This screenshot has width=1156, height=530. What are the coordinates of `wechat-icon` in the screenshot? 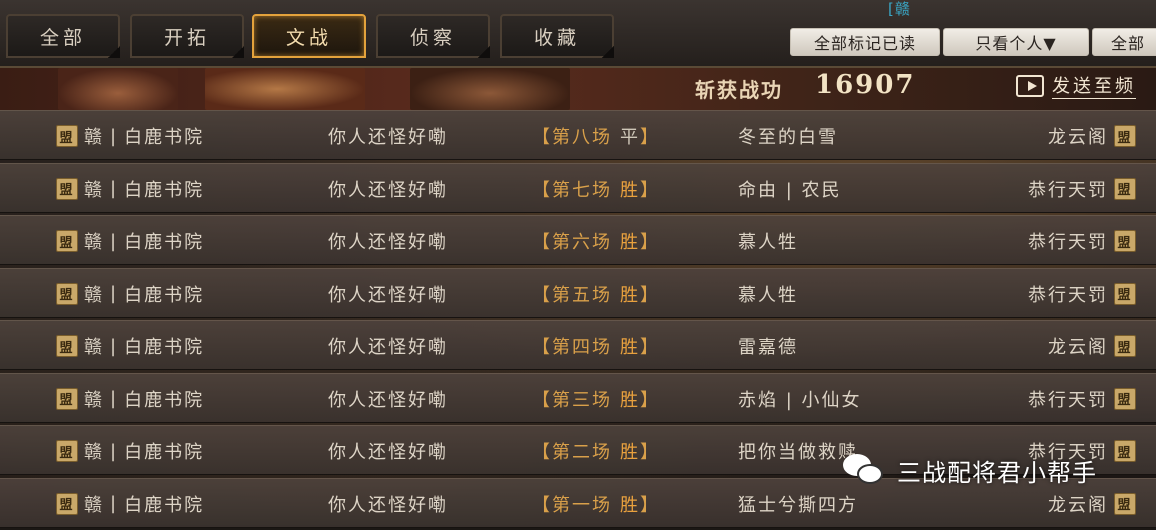 It's located at (864, 470).